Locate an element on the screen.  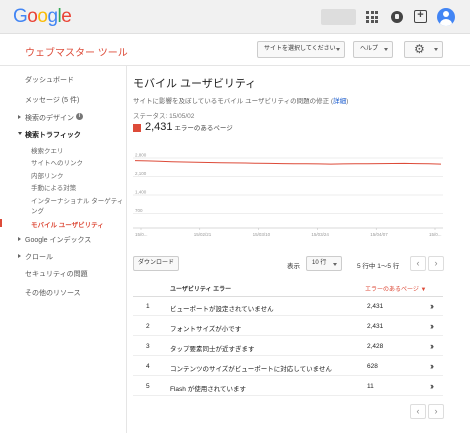
sidebar-item-internal-links: 内部リンク is located at coordinates (47, 175).